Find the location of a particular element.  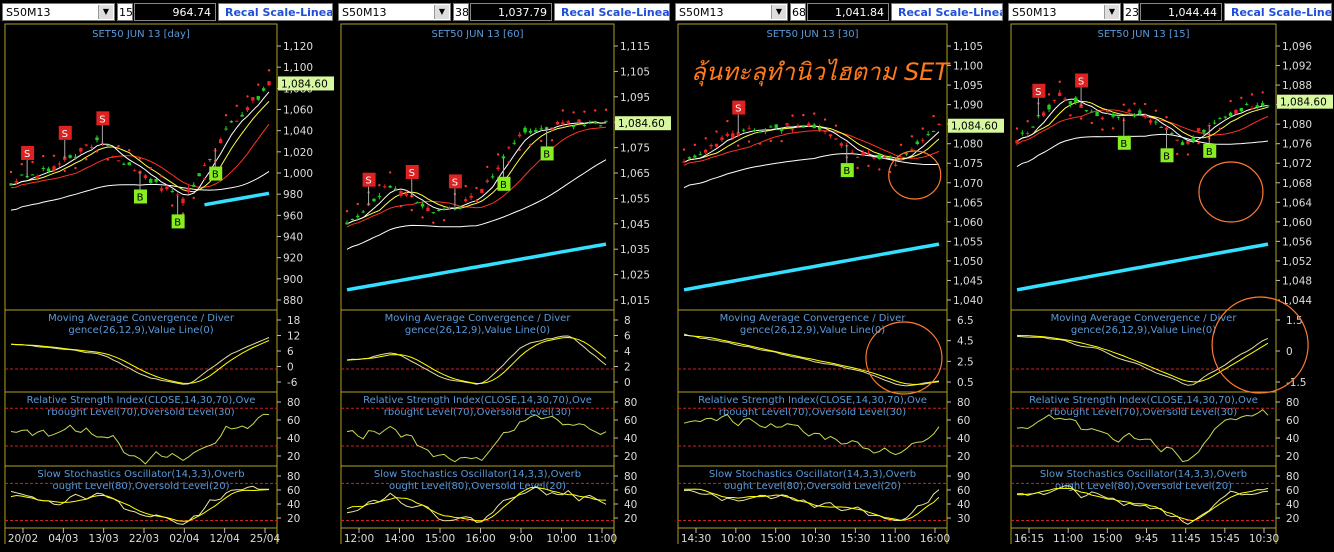

price-tick-label: 1,035 is located at coordinates (635, 250).